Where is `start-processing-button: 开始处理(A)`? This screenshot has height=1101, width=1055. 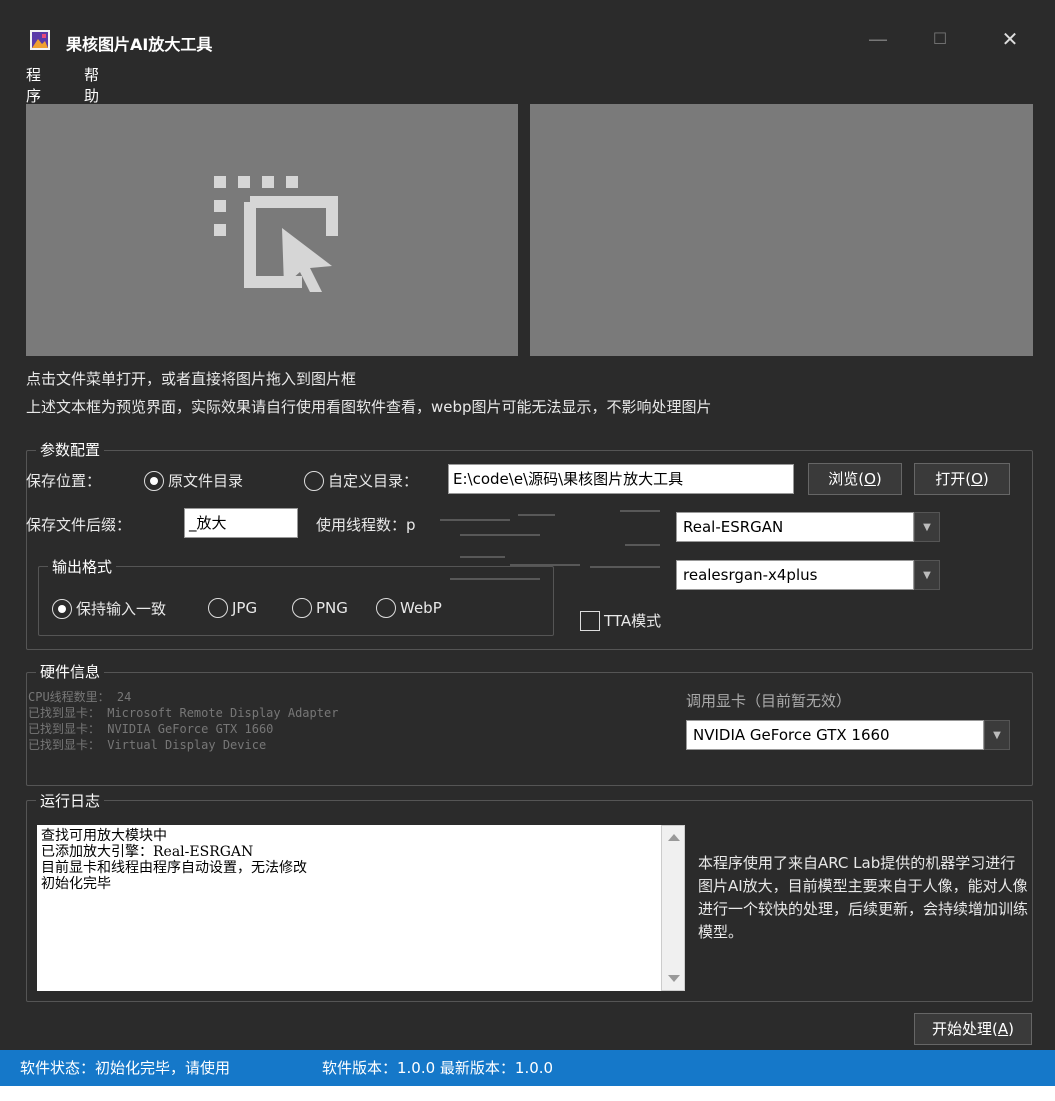
start-processing-button: 开始处理(A) is located at coordinates (973, 1029).